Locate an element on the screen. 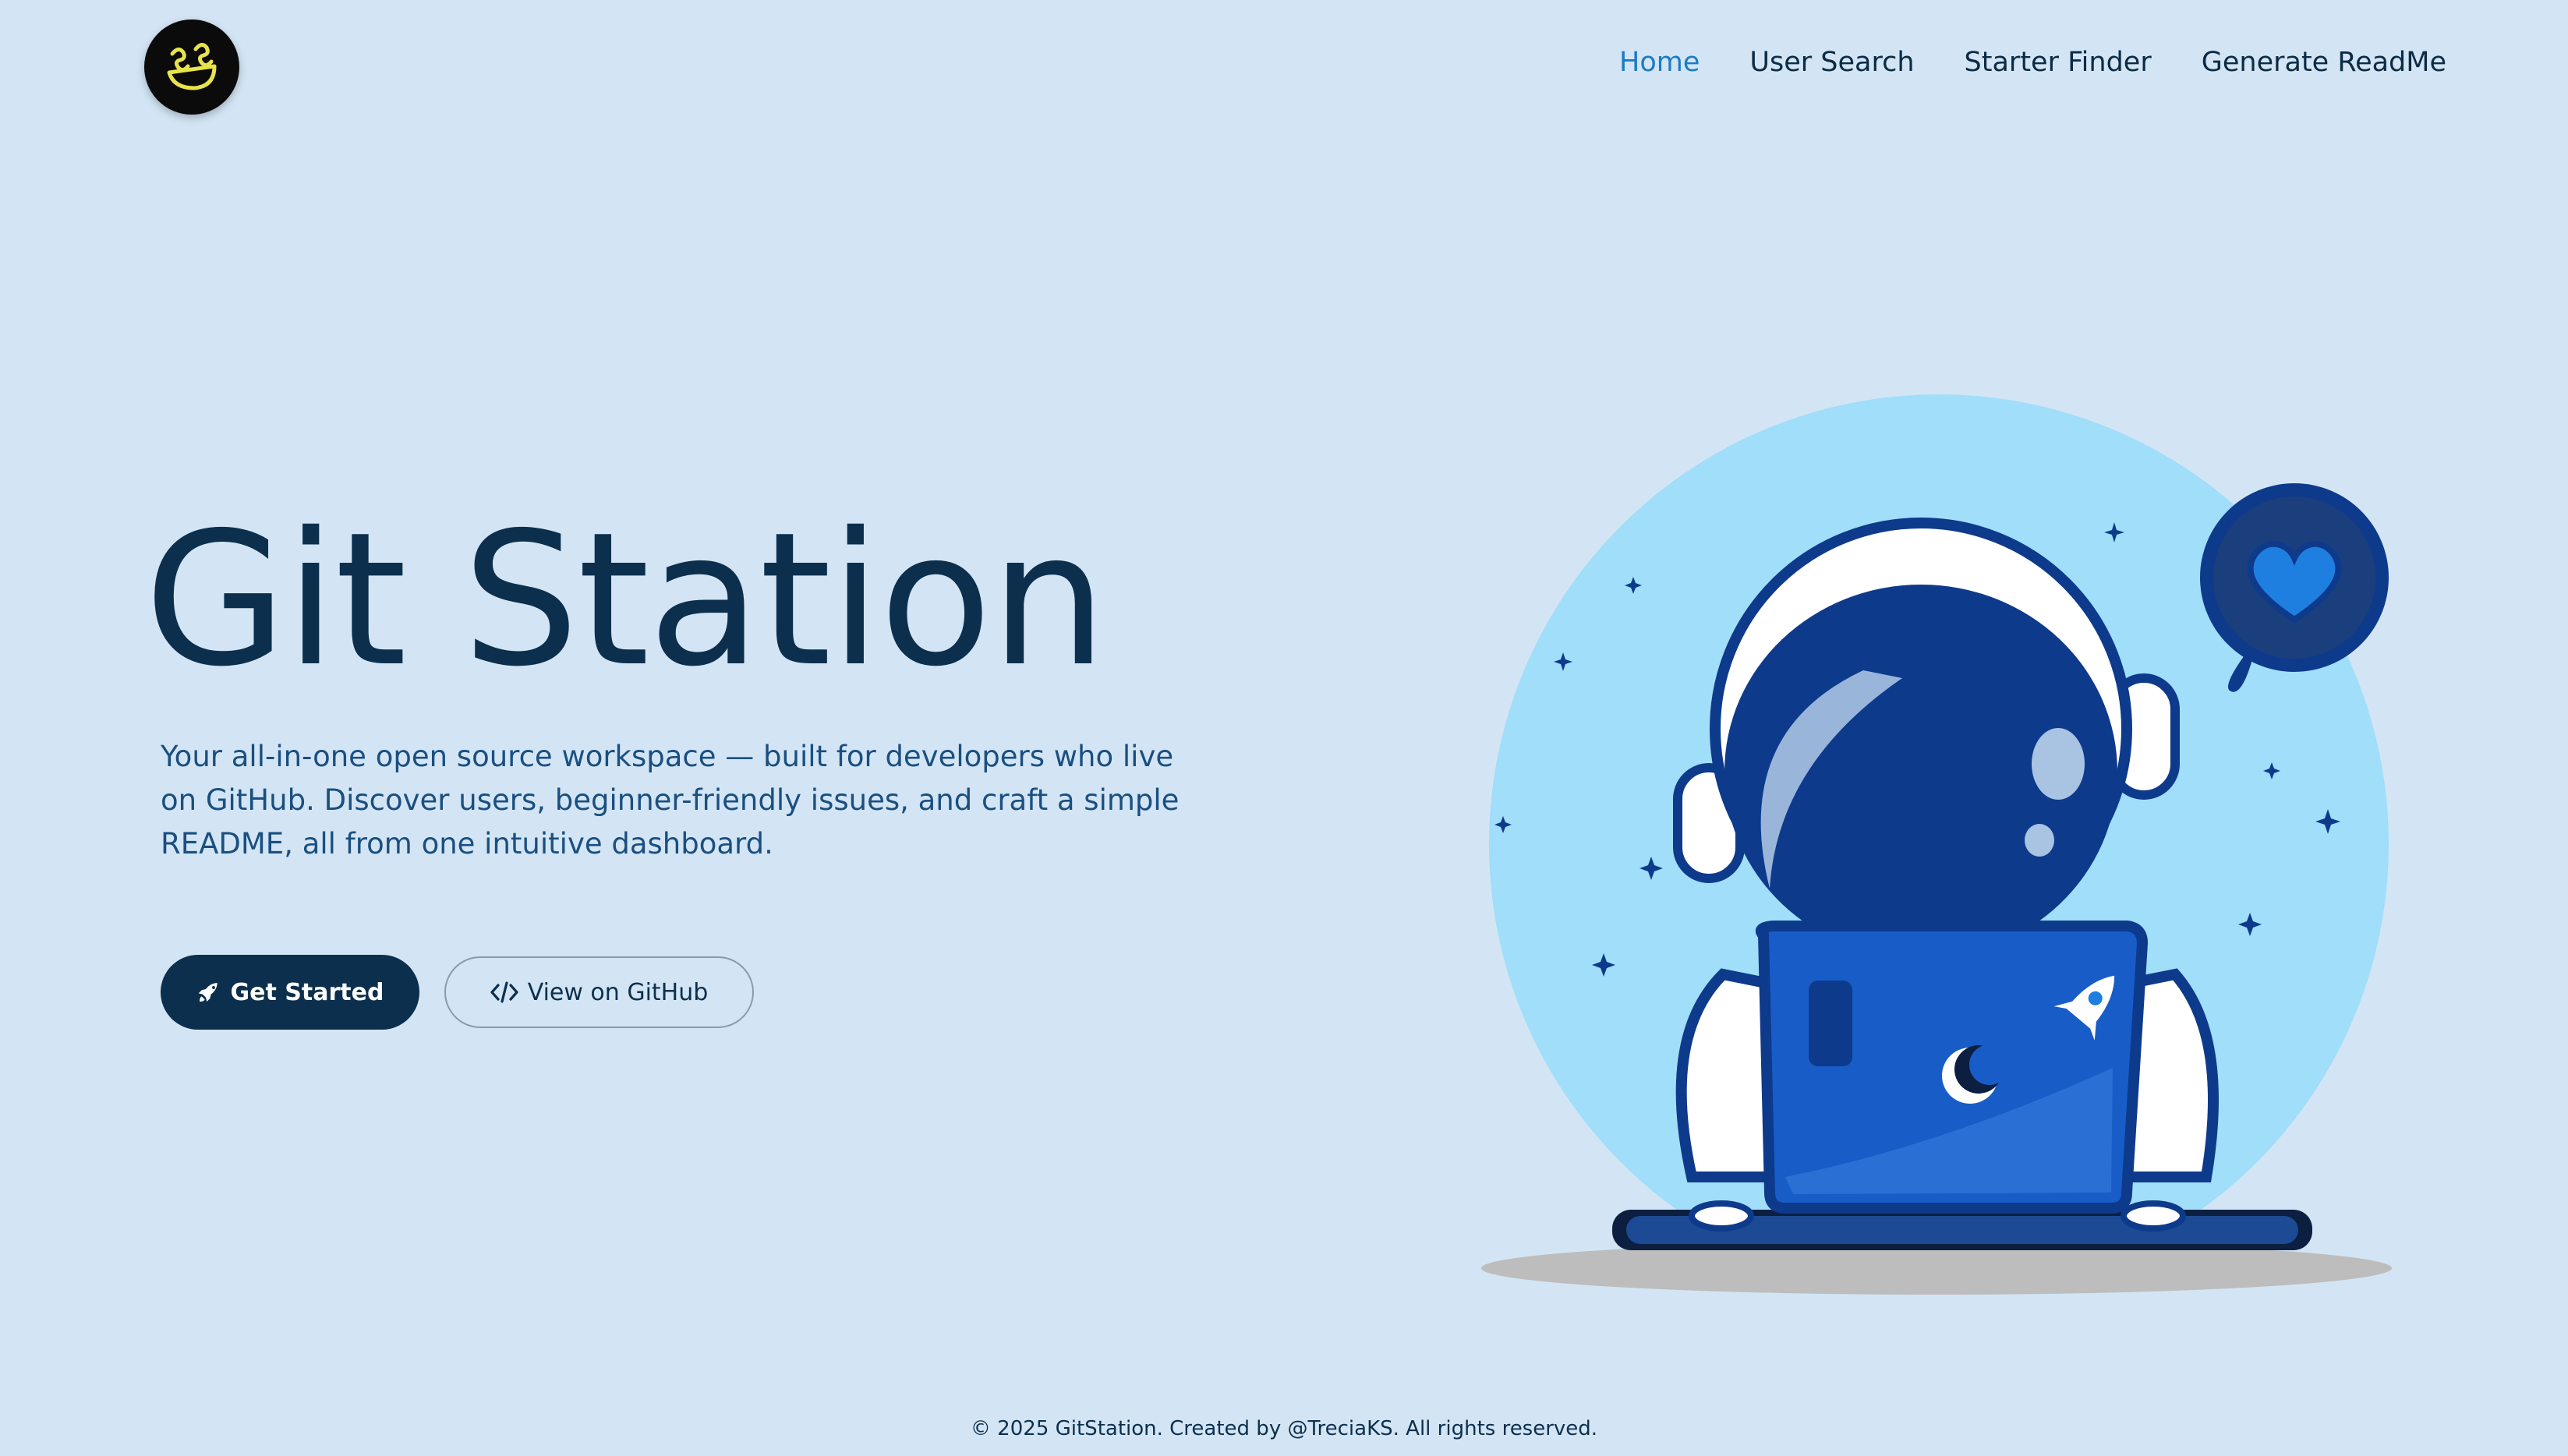 The height and width of the screenshot is (1456, 2568). nav-generate-readme: Generate ReadMe is located at coordinates (2324, 62).